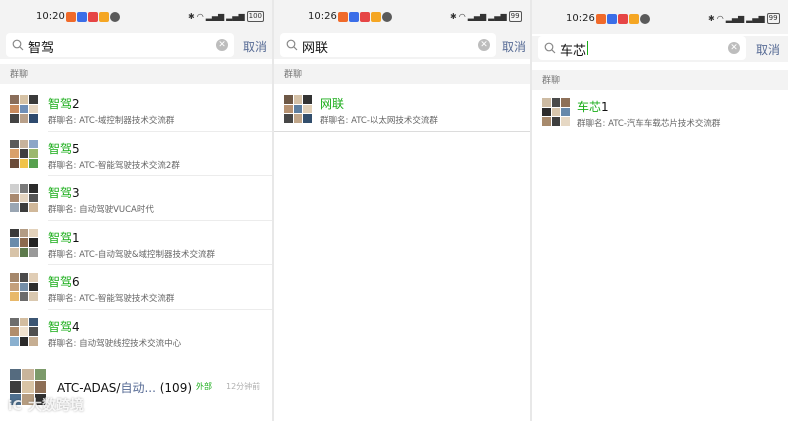 This screenshot has height=421, width=788. I want to click on status-bar: 10:20 ✱ ◠ ▂▄▆ ▂▄▆ 100, so click(136, 17).